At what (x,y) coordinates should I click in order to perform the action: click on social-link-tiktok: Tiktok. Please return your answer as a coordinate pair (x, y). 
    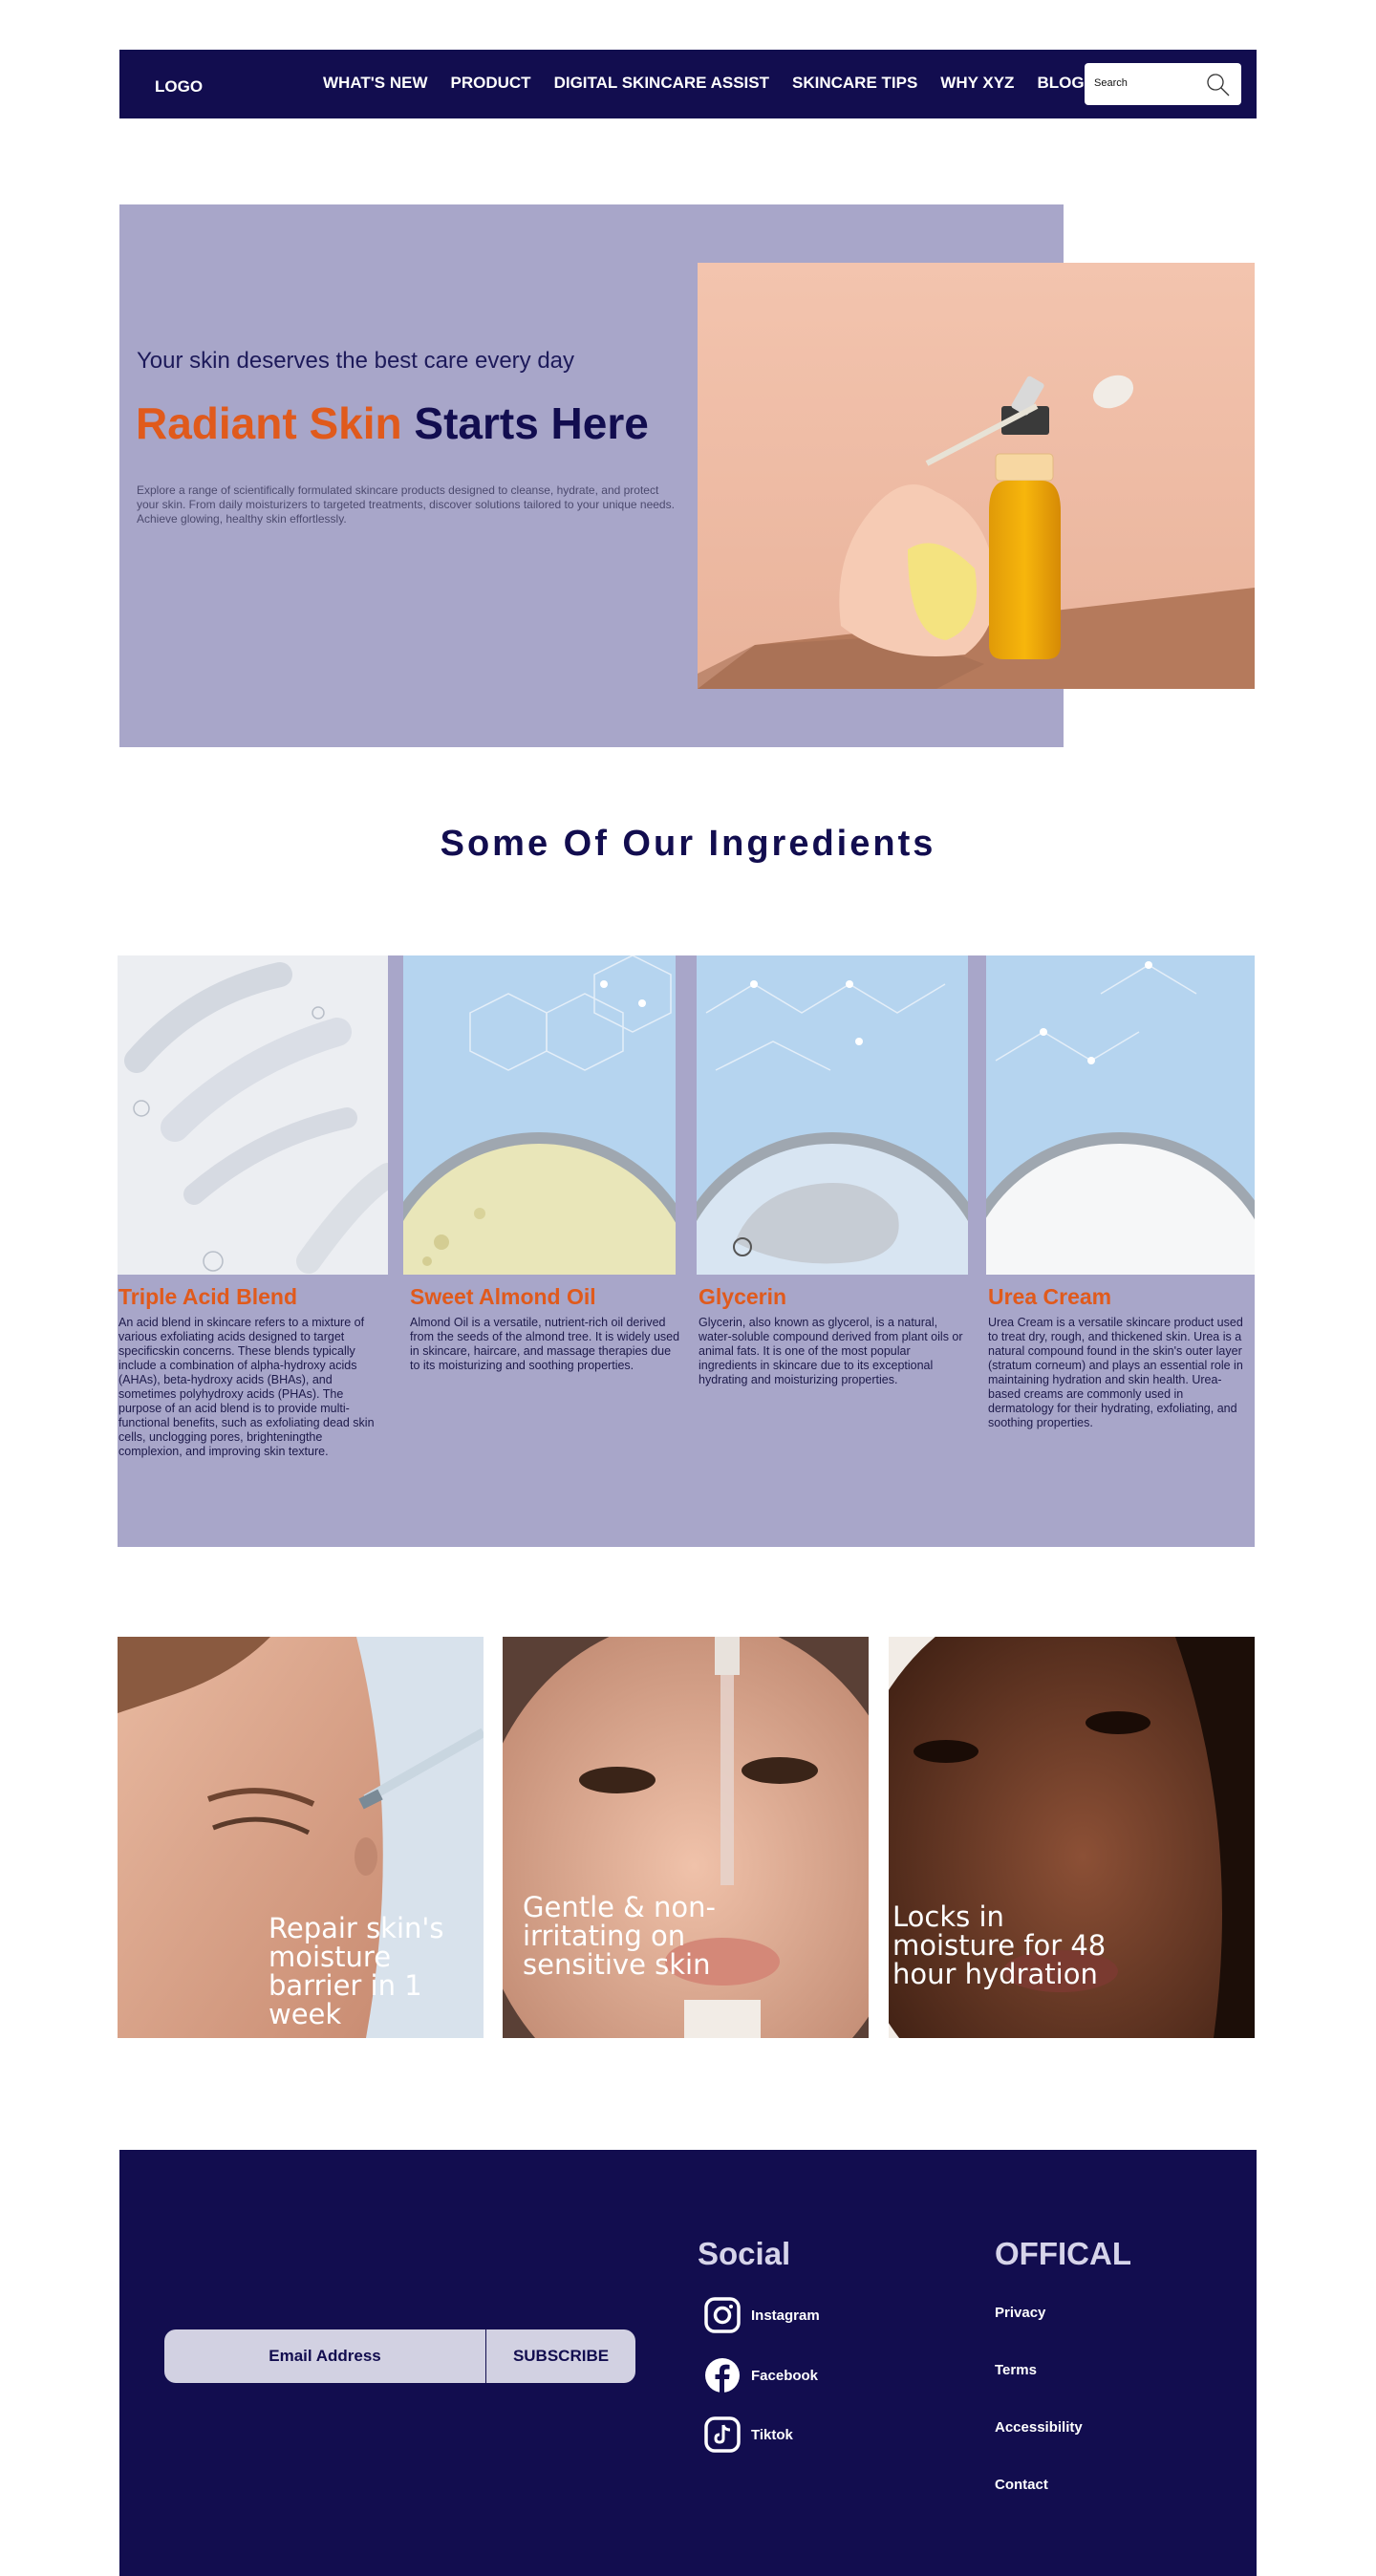
    Looking at the image, I should click on (748, 2434).